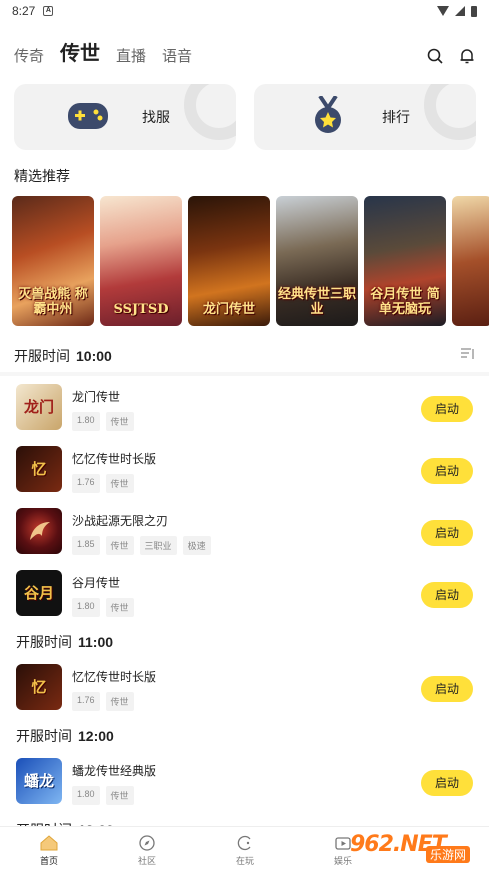 This screenshot has height=871, width=489. Describe the element at coordinates (316, 302) in the screenshot. I see `poster-text: 经典传世三职业` at that location.